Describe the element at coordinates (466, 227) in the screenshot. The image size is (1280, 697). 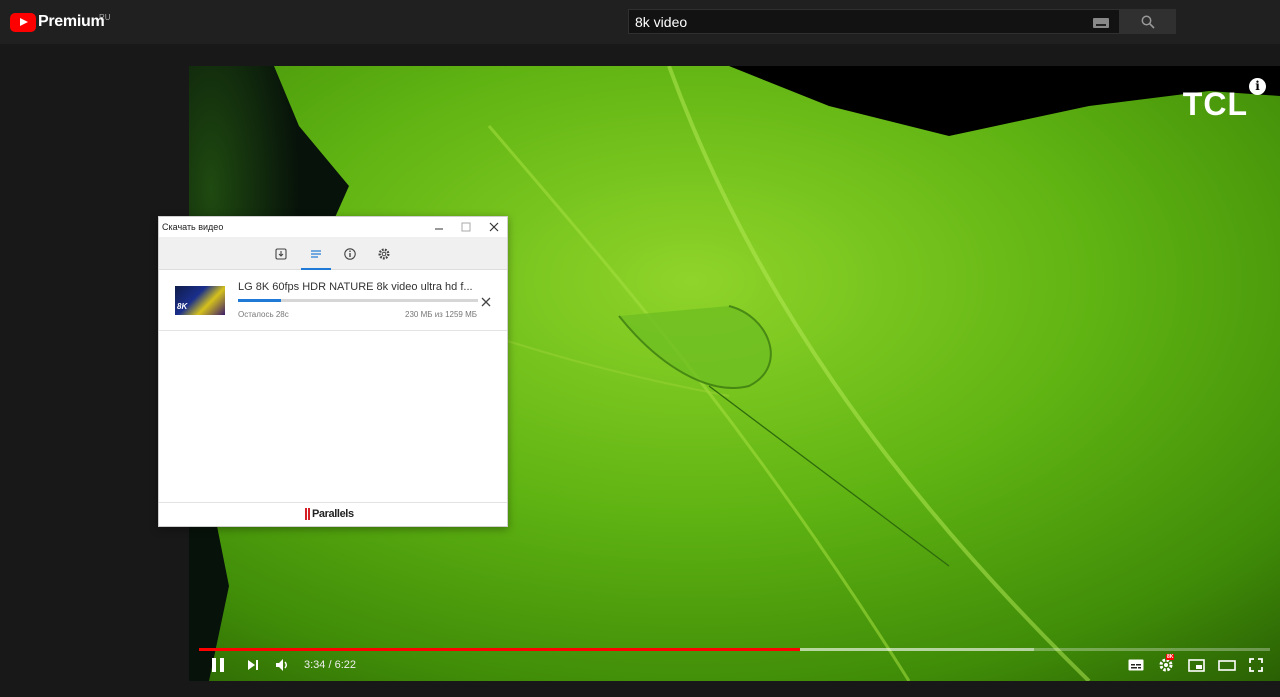
I see `maximize-button` at that location.